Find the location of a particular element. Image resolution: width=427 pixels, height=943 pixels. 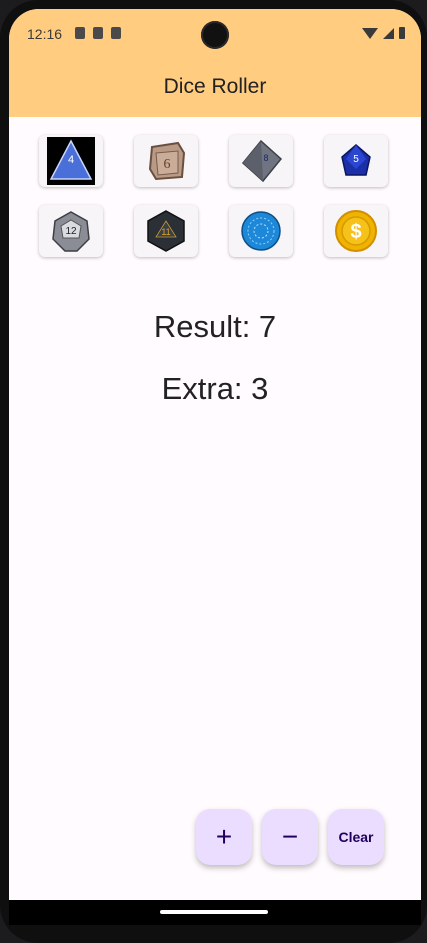

minus-icon: − is located at coordinates (290, 836).